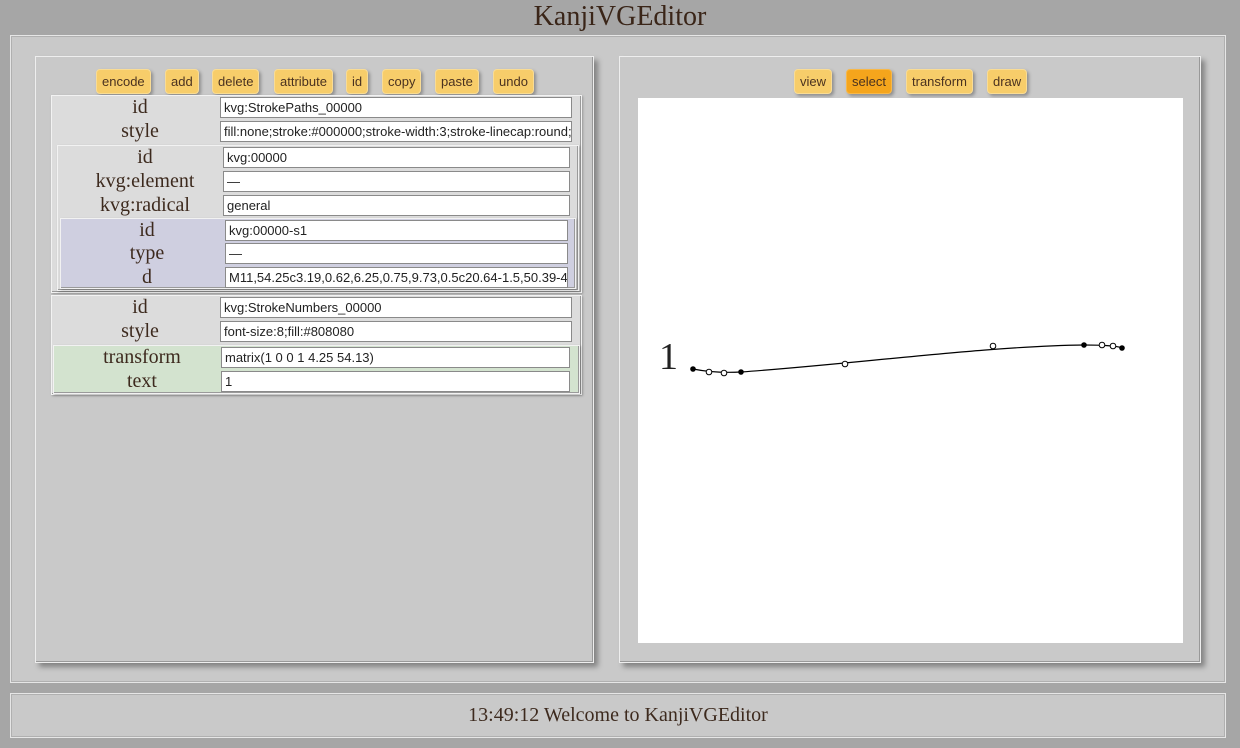 The width and height of the screenshot is (1240, 748). I want to click on attribute-row: type —, so click(318, 254).